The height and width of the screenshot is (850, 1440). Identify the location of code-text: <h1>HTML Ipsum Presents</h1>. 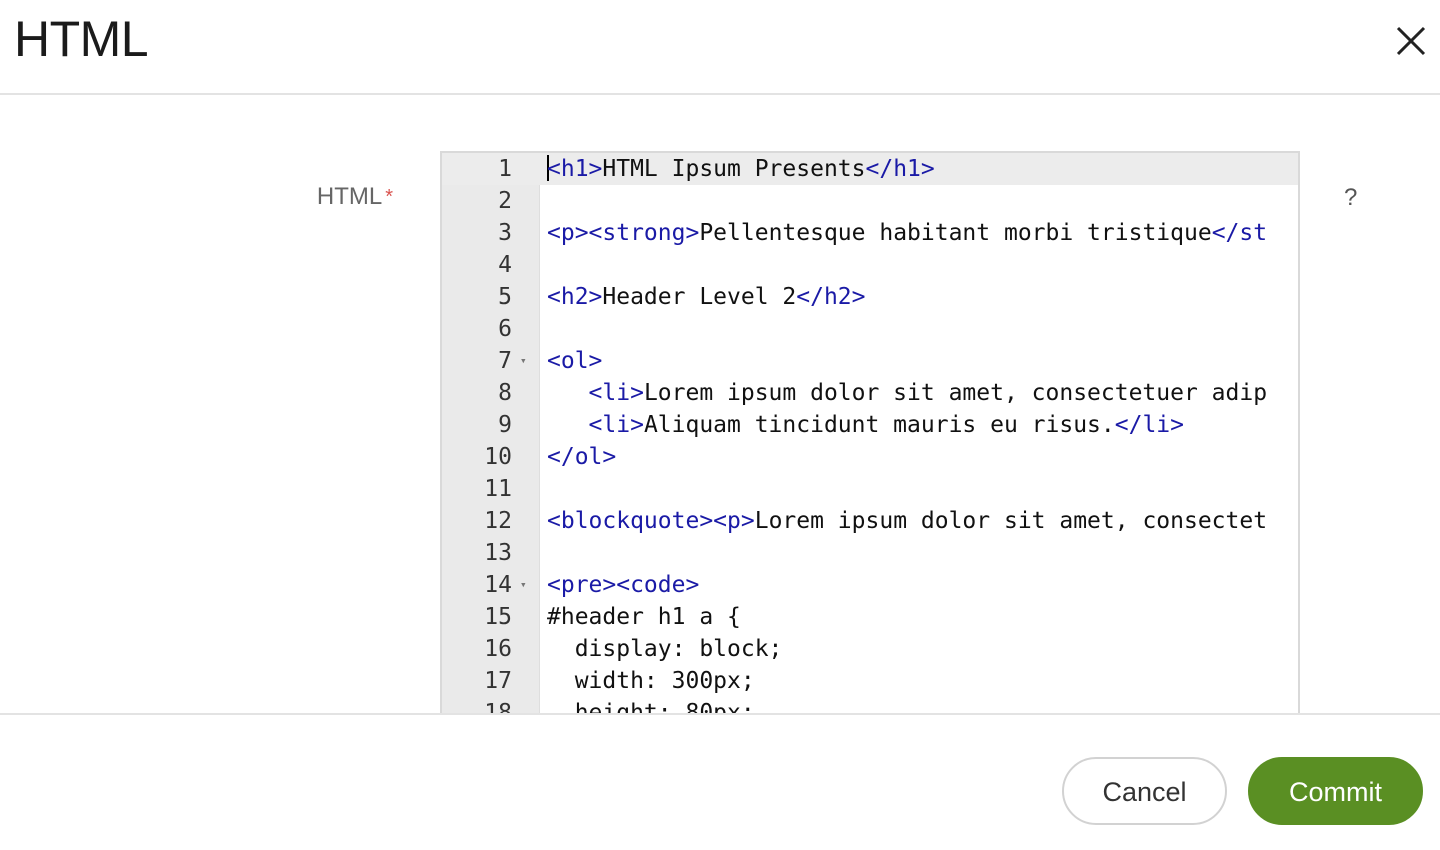
(741, 169).